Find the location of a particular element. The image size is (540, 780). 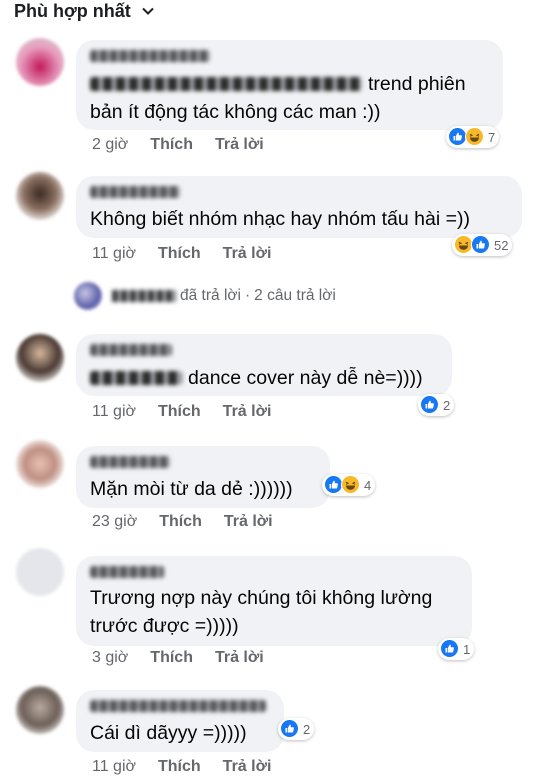

reply-count: 2 câu trả lời is located at coordinates (295, 295).